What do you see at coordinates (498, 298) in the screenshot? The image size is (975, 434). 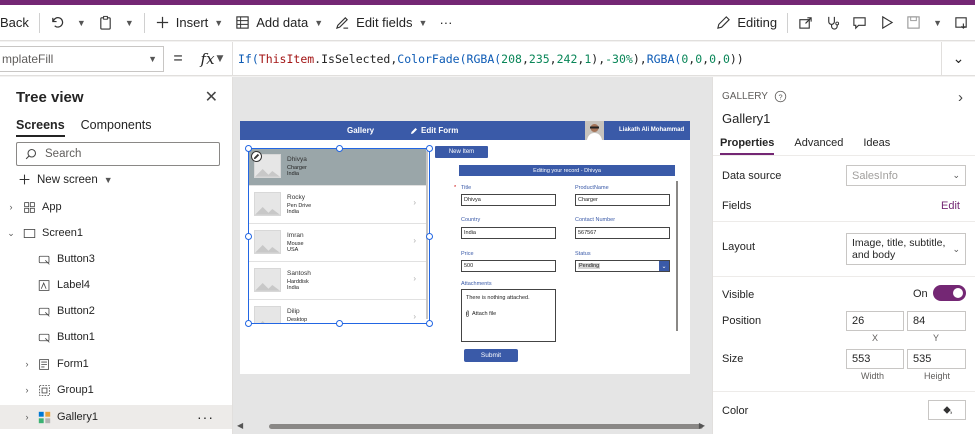 I see `attachments-empty-text: There is nothing attached.` at bounding box center [498, 298].